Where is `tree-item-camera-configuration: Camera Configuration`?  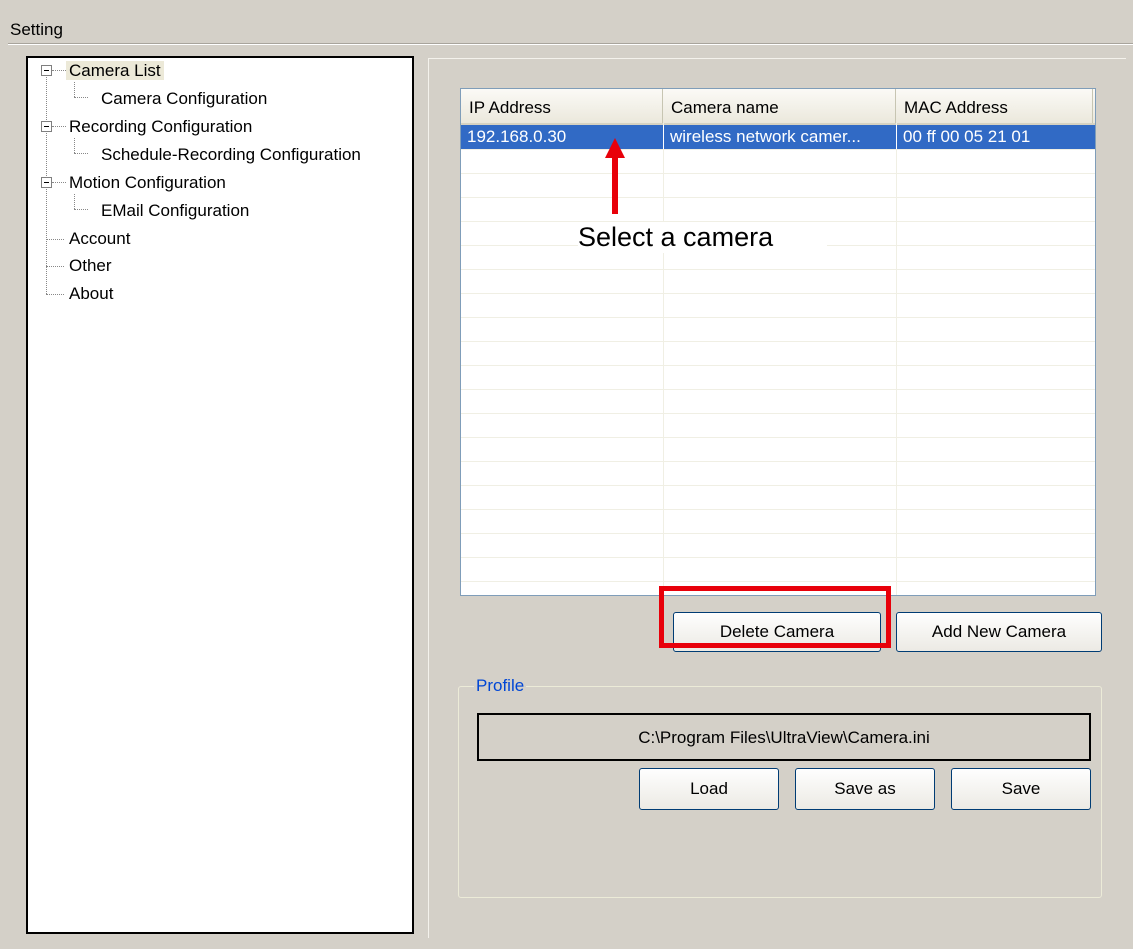
tree-item-camera-configuration: Camera Configuration is located at coordinates (184, 99).